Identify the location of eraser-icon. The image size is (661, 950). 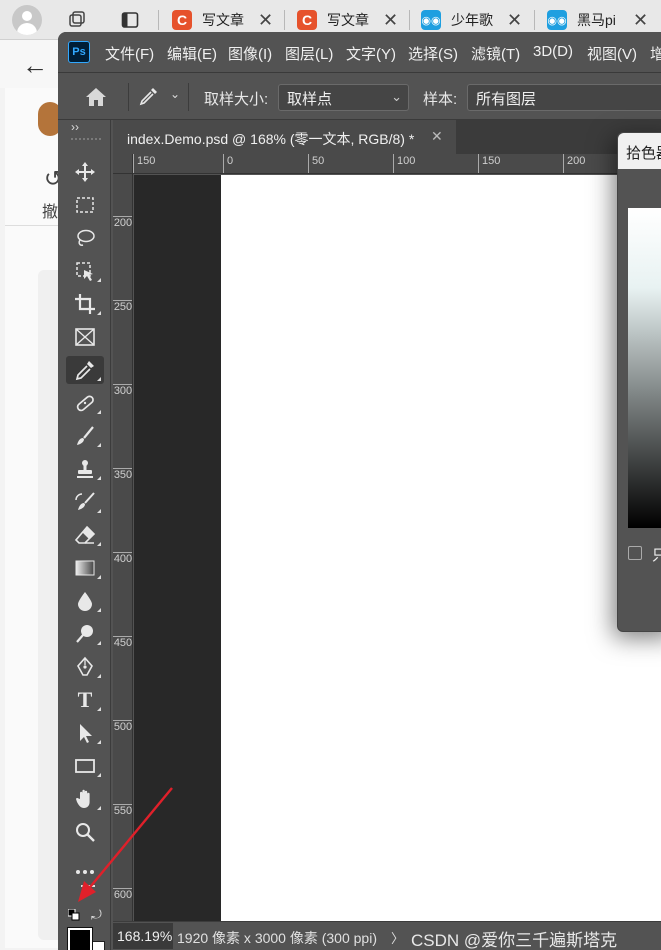
(85, 534).